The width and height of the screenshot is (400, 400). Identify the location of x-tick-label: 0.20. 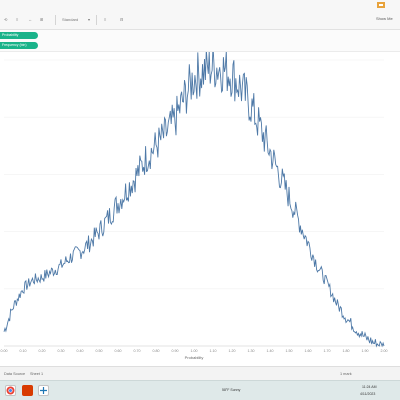
(42, 351).